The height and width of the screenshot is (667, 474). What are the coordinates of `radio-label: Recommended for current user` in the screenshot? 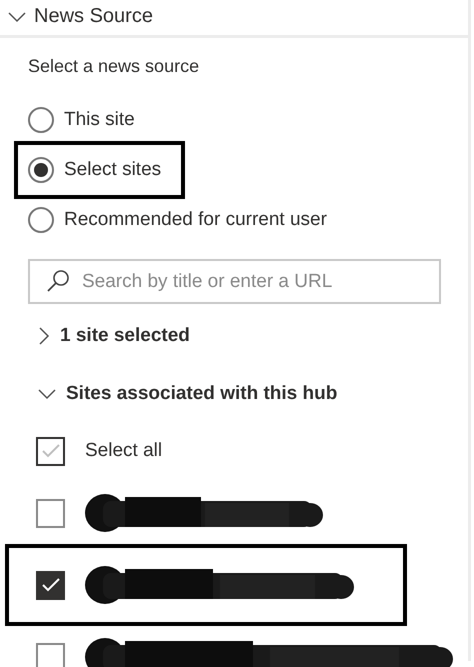 It's located at (195, 220).